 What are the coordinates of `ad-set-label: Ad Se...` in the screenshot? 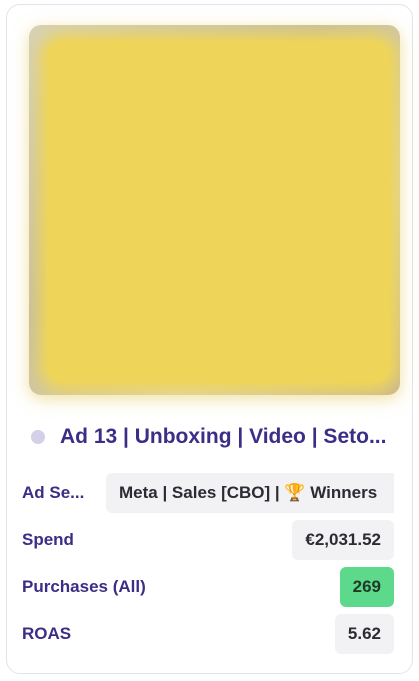 It's located at (53, 492).